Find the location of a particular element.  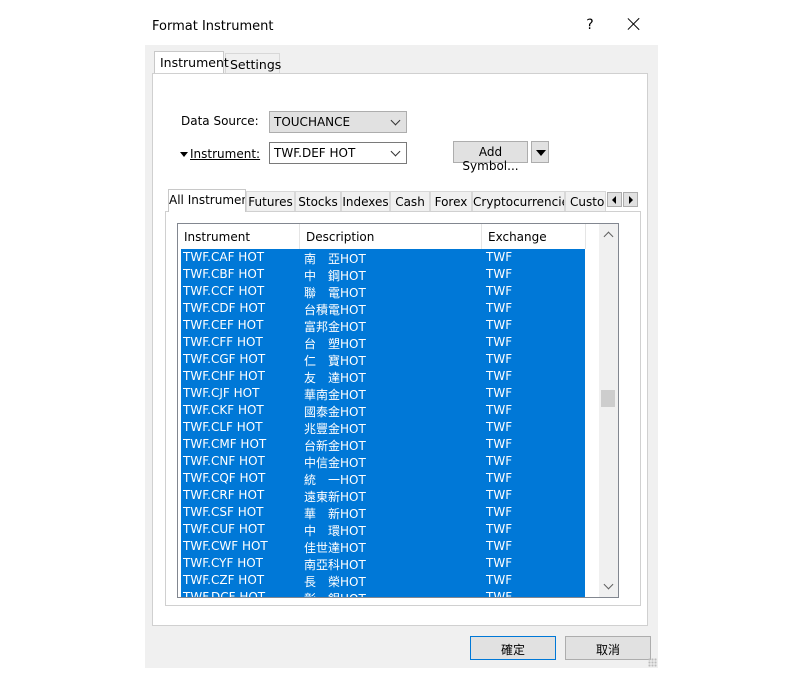

cell-instrument: TWF.CJF HOT is located at coordinates (221, 393).